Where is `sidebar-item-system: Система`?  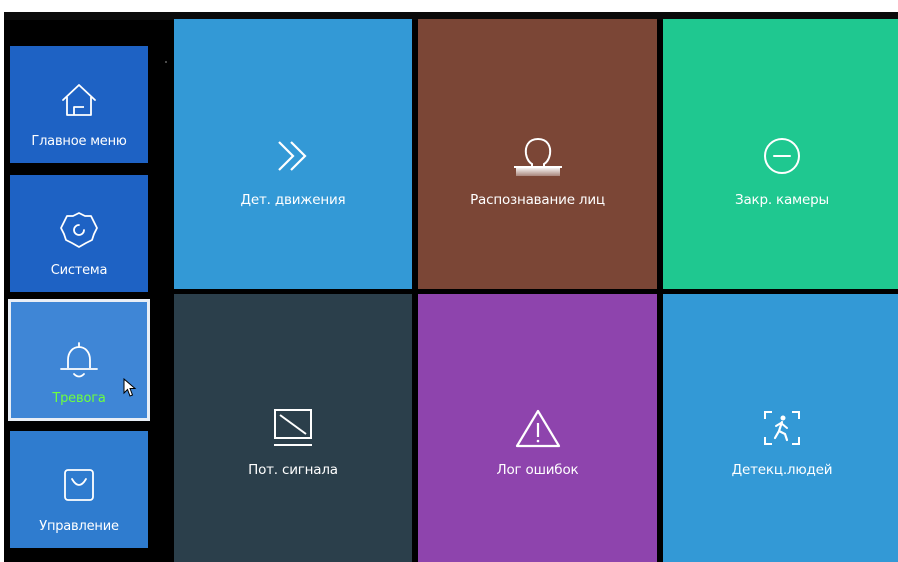 sidebar-item-system: Система is located at coordinates (79, 233).